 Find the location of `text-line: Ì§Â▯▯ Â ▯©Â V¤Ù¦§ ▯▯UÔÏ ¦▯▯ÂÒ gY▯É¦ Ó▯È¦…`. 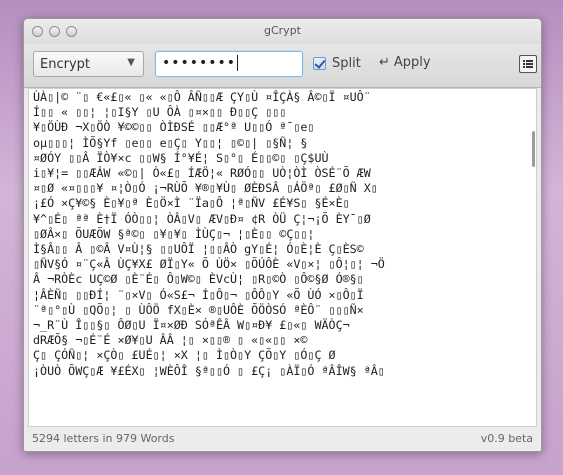

text-line: Ì§Â▯▯ Â ▯©Â V¤Ù¦§ ▯▯UÔÏ ¦▯▯ÂÒ gY▯É¦ Ó▯È¦… is located at coordinates (198, 249).